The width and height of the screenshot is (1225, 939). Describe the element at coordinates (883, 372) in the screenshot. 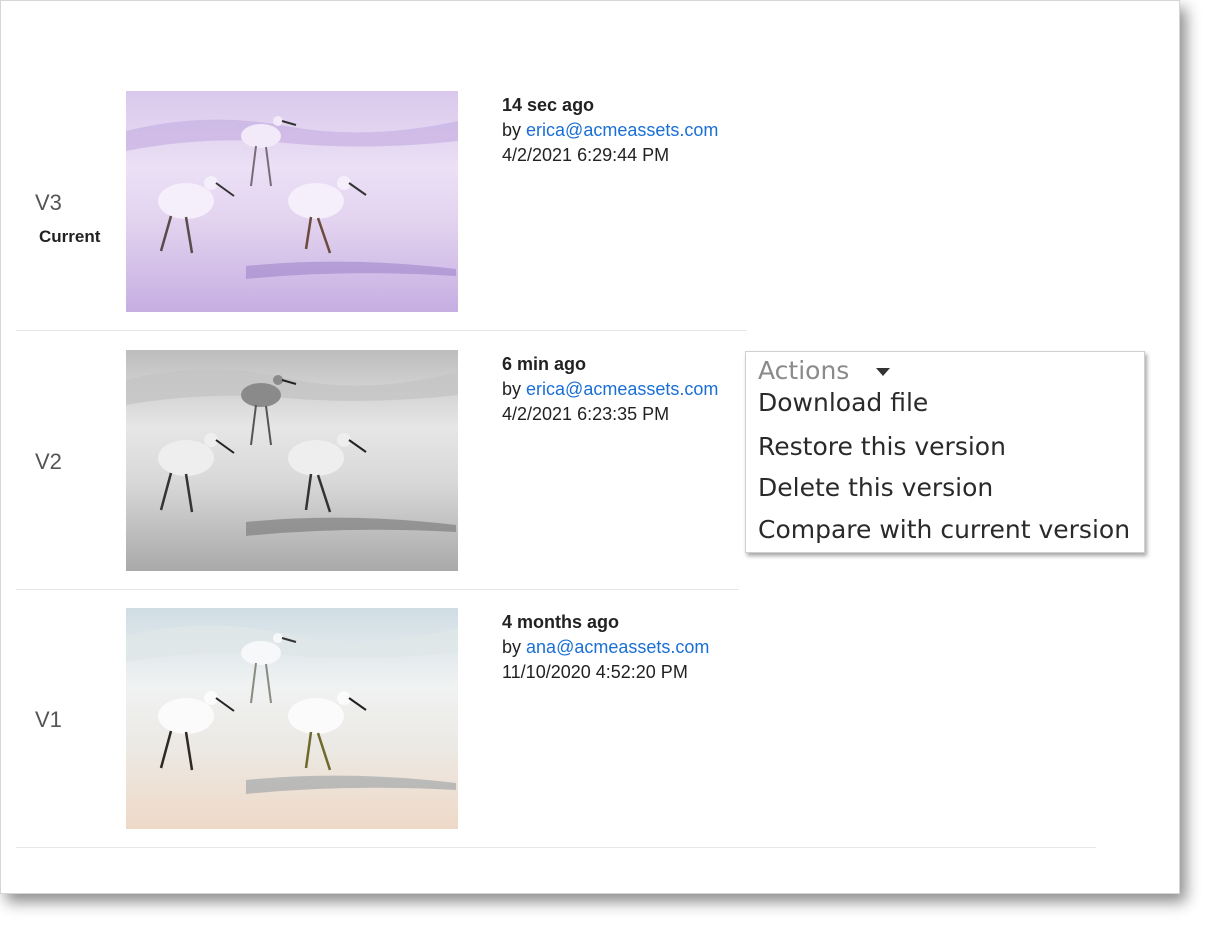

I see `caret-down-icon` at that location.